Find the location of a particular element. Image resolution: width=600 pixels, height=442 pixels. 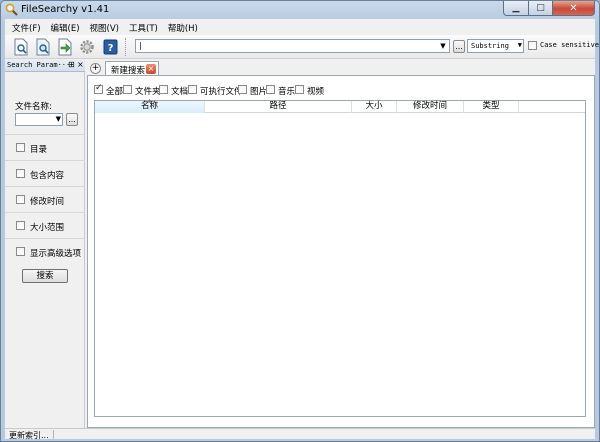

column-label: 类型 is located at coordinates (491, 106).